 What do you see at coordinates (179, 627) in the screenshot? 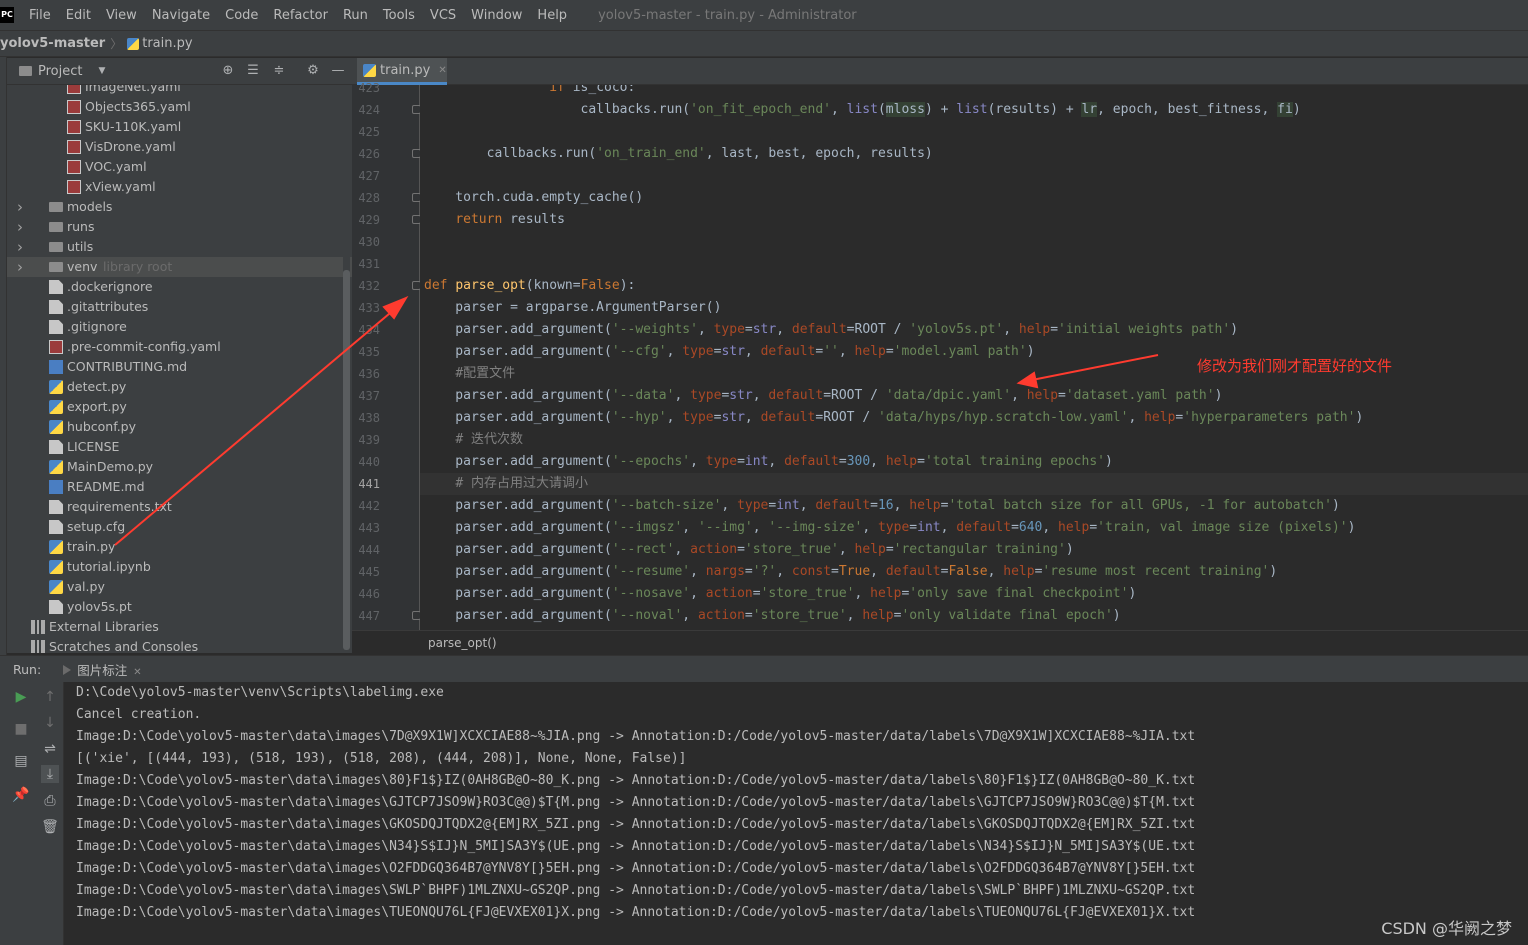
I see `tree-item: ›External Libraries` at bounding box center [179, 627].